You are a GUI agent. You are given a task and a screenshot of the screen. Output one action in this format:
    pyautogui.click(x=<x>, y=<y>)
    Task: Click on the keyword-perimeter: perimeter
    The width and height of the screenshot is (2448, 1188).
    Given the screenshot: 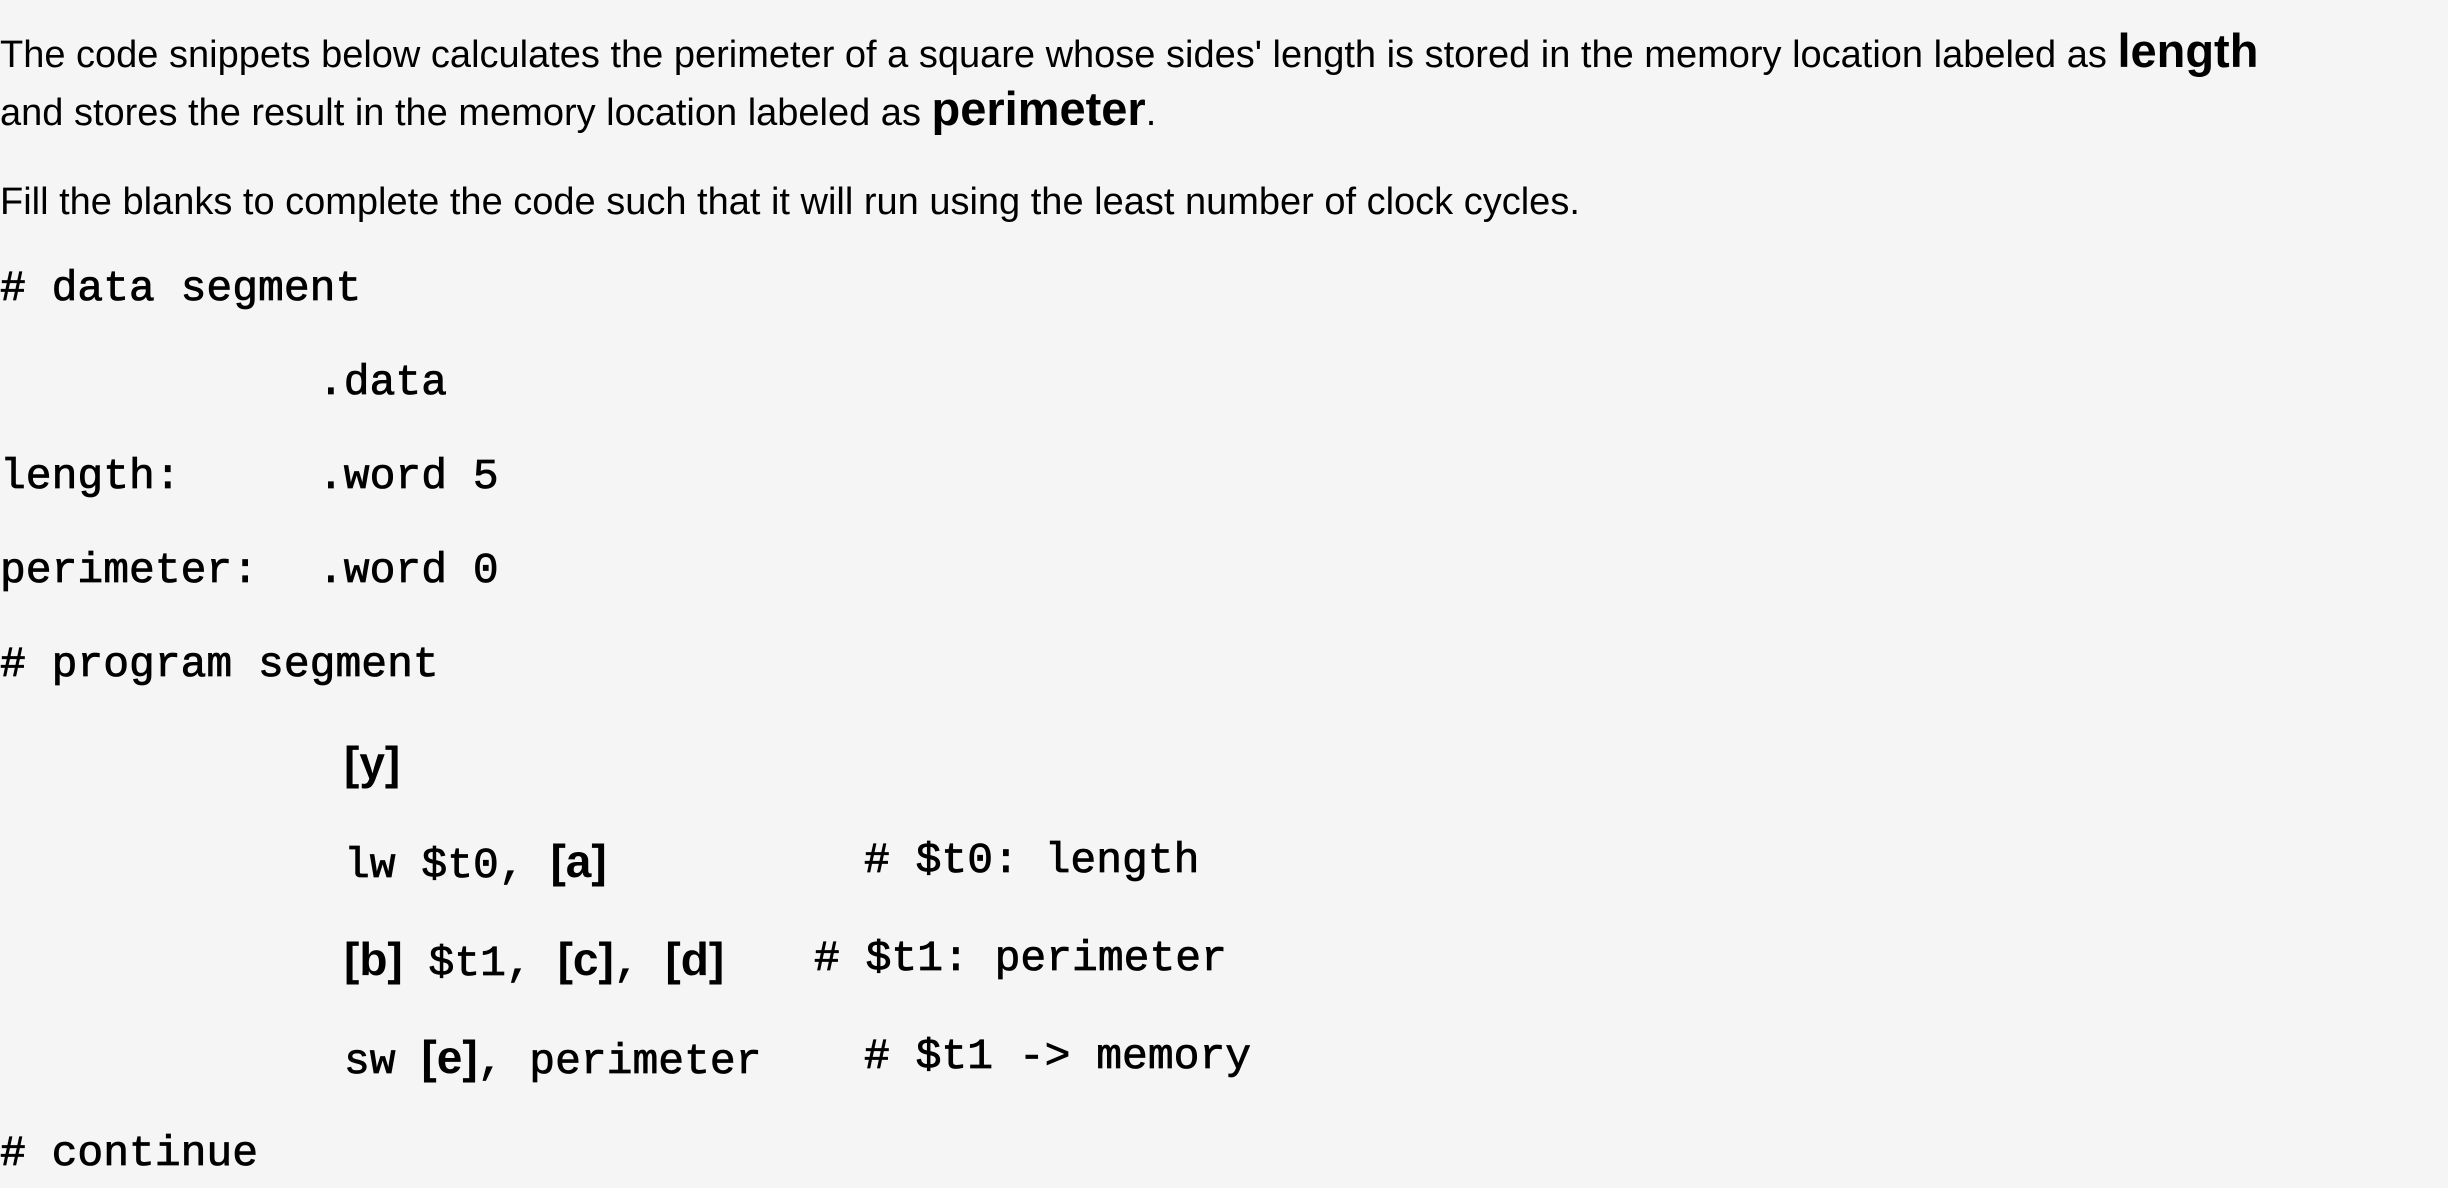 What is the action you would take?
    pyautogui.click(x=1038, y=108)
    